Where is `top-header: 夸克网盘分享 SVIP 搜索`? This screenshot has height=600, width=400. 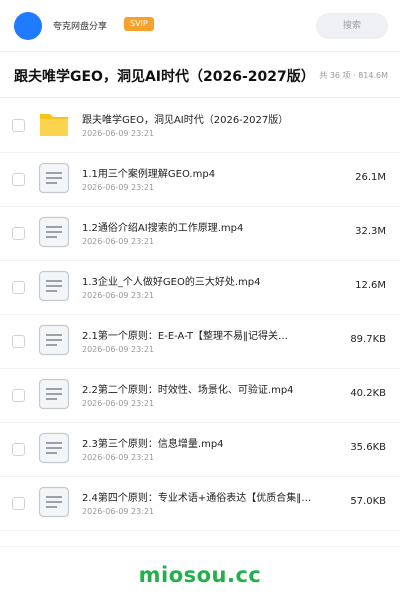
top-header: 夸克网盘分享 SVIP 搜索 is located at coordinates (200, 26).